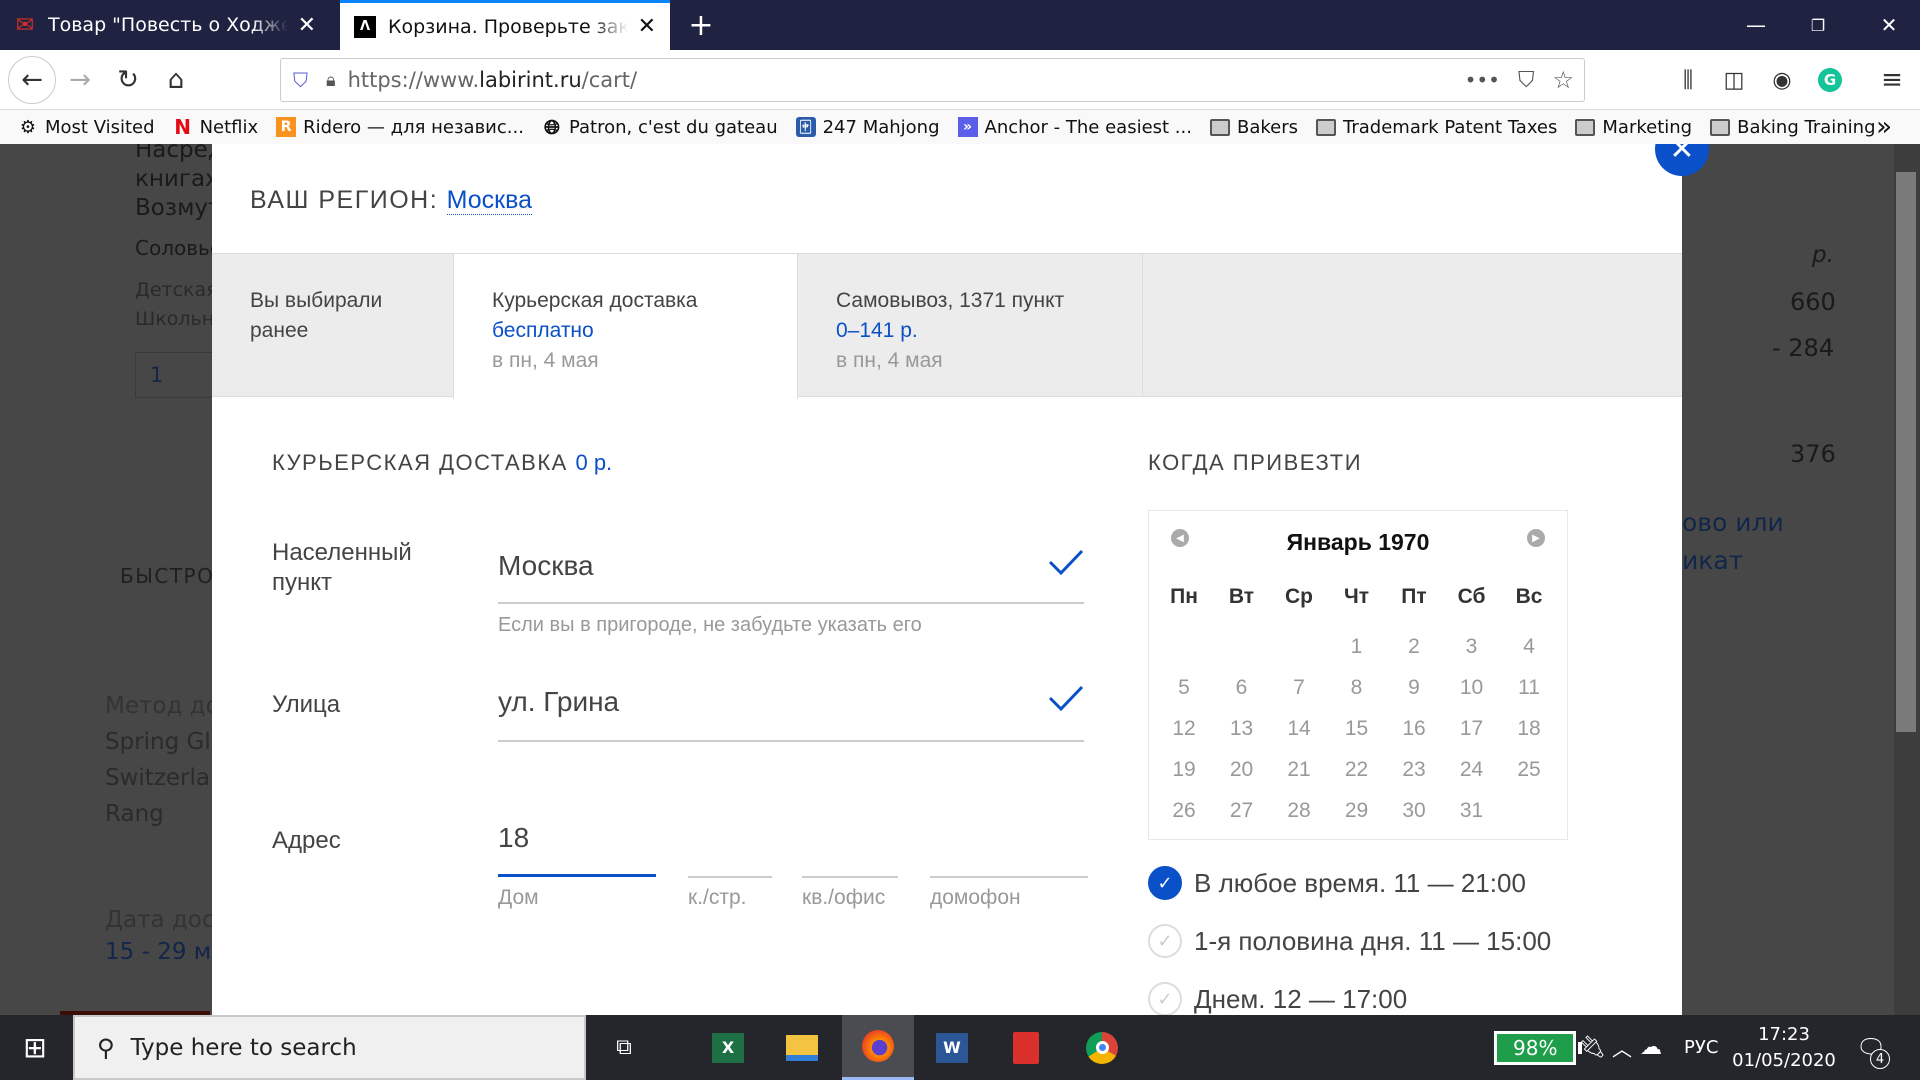 The height and width of the screenshot is (1080, 1920). I want to click on calendar-day: 9, so click(1414, 688).